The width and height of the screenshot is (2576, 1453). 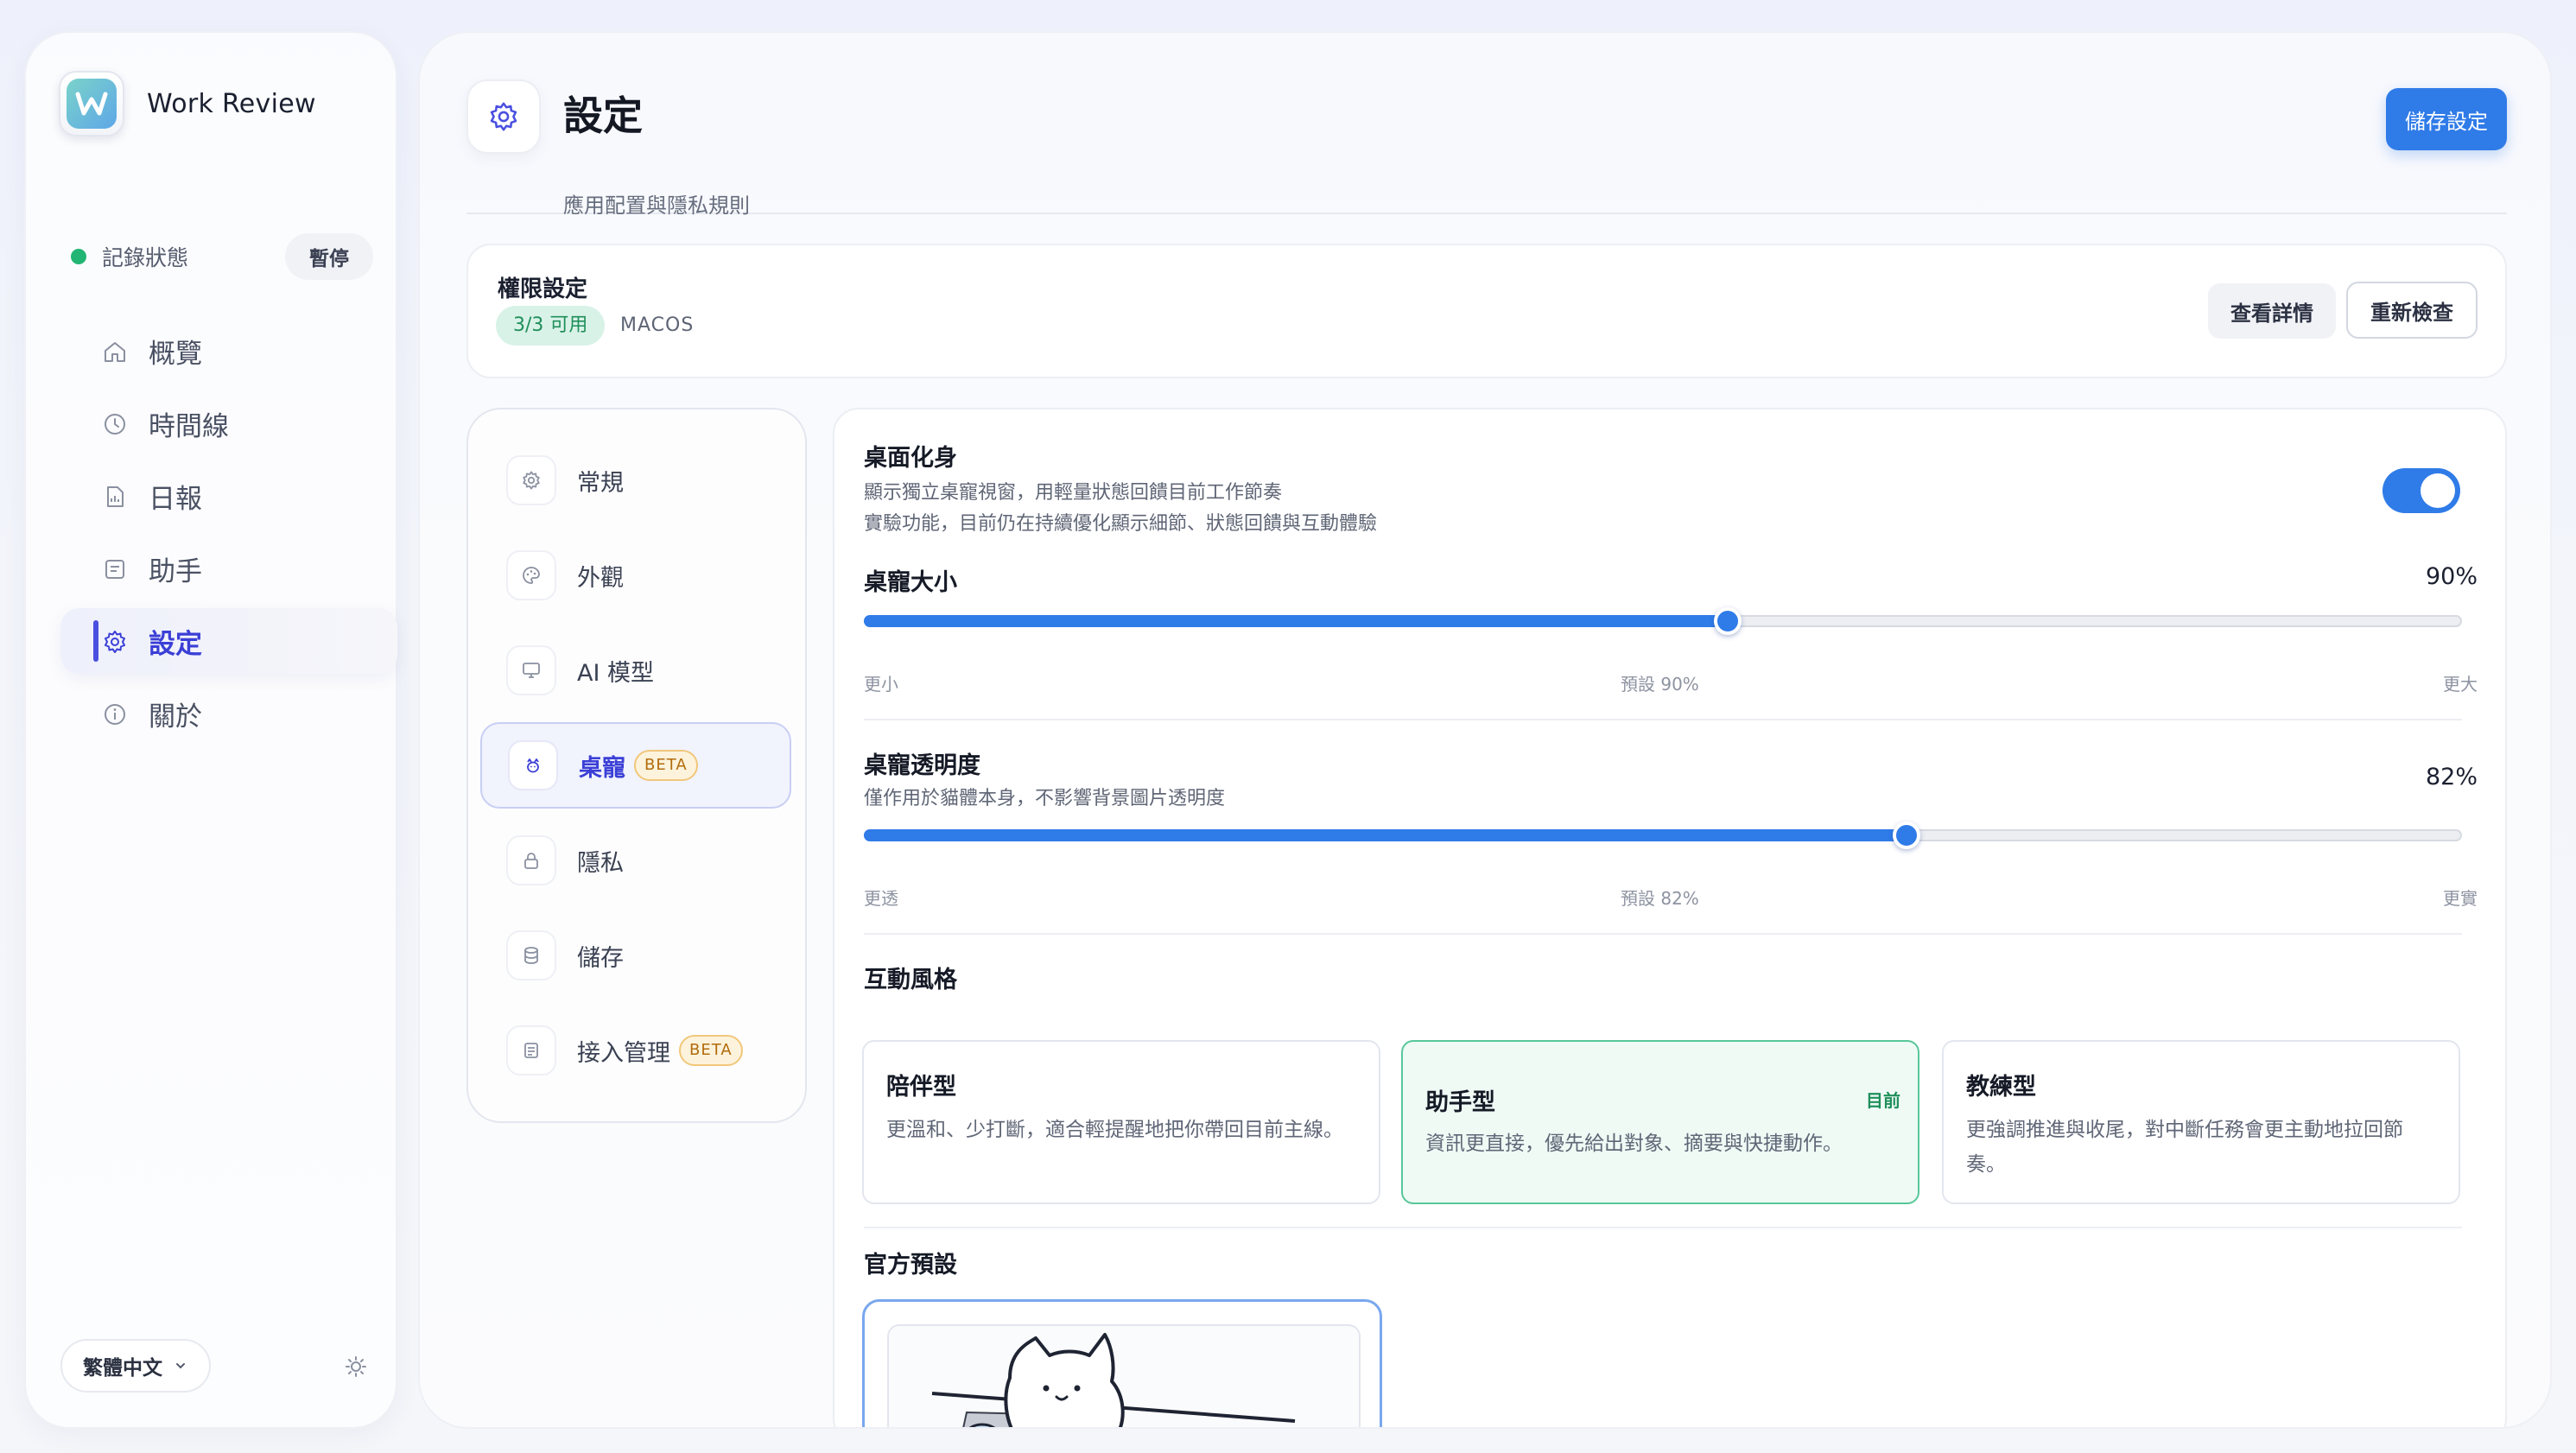 I want to click on preset-preview, so click(x=1124, y=1375).